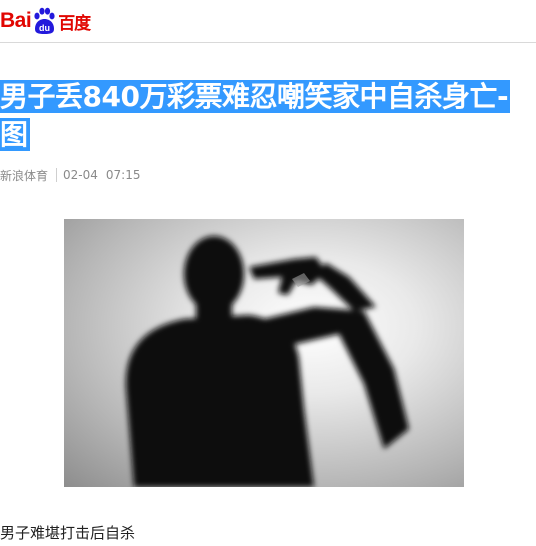  Describe the element at coordinates (68, 533) in the screenshot. I see `image-caption: 男子难堪打击后自杀` at that location.